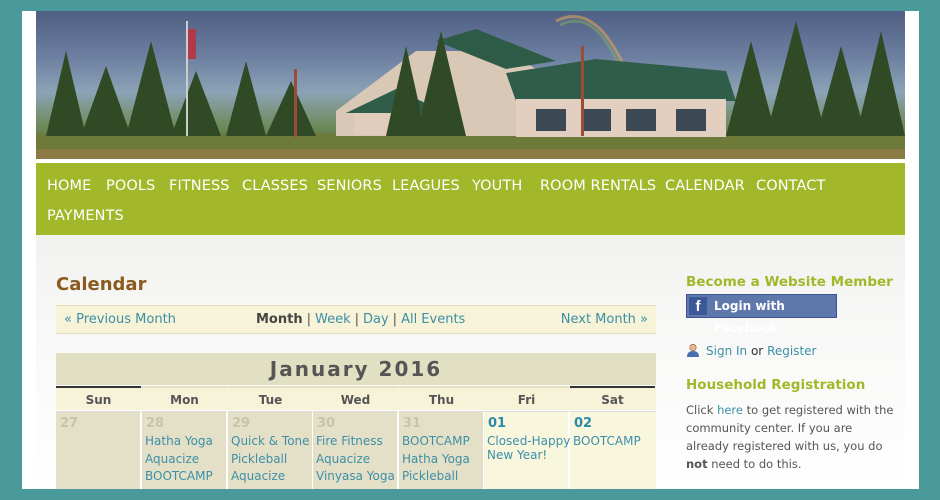 This screenshot has width=940, height=500. I want to click on day-number: 27, so click(69, 423).